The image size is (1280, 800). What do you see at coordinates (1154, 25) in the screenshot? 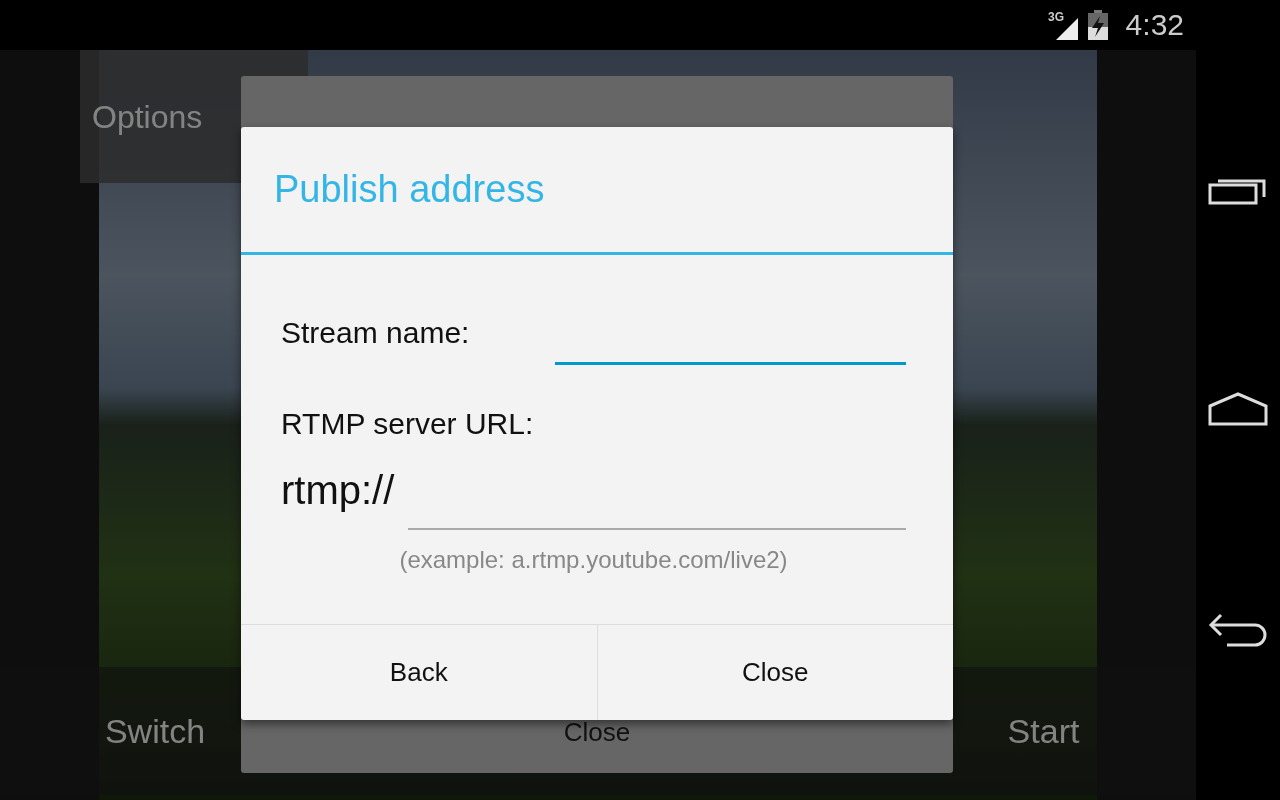
I see `clock-time: 4:32` at bounding box center [1154, 25].